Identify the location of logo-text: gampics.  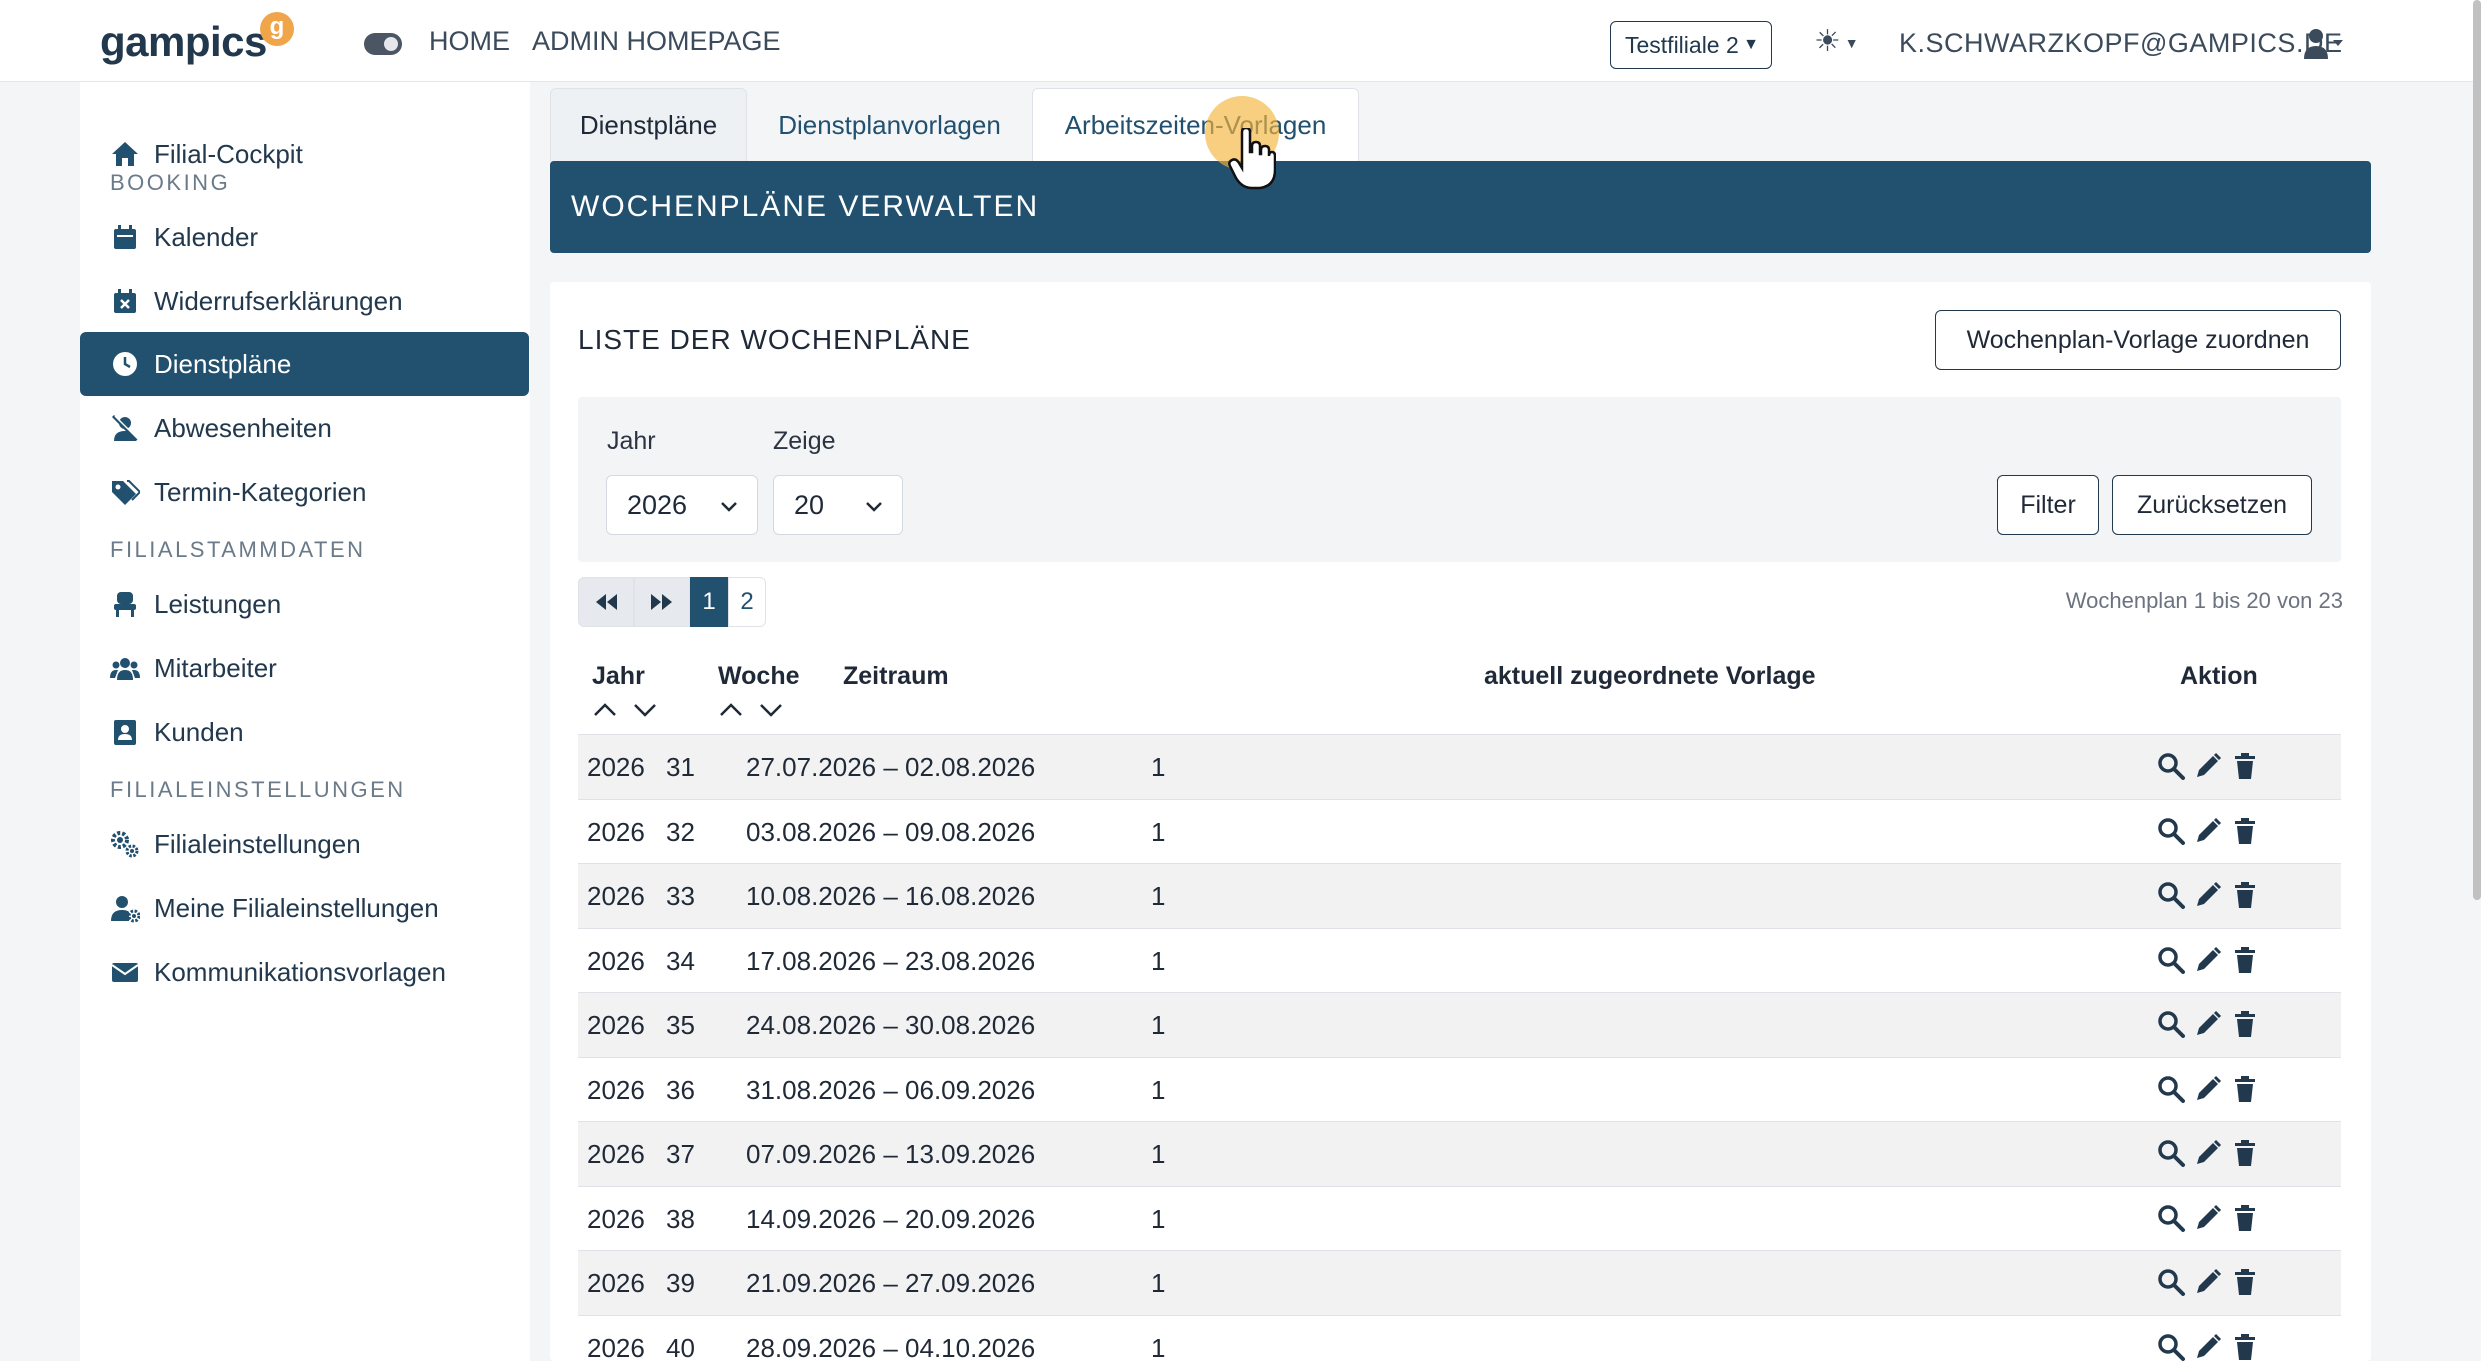
(183, 41).